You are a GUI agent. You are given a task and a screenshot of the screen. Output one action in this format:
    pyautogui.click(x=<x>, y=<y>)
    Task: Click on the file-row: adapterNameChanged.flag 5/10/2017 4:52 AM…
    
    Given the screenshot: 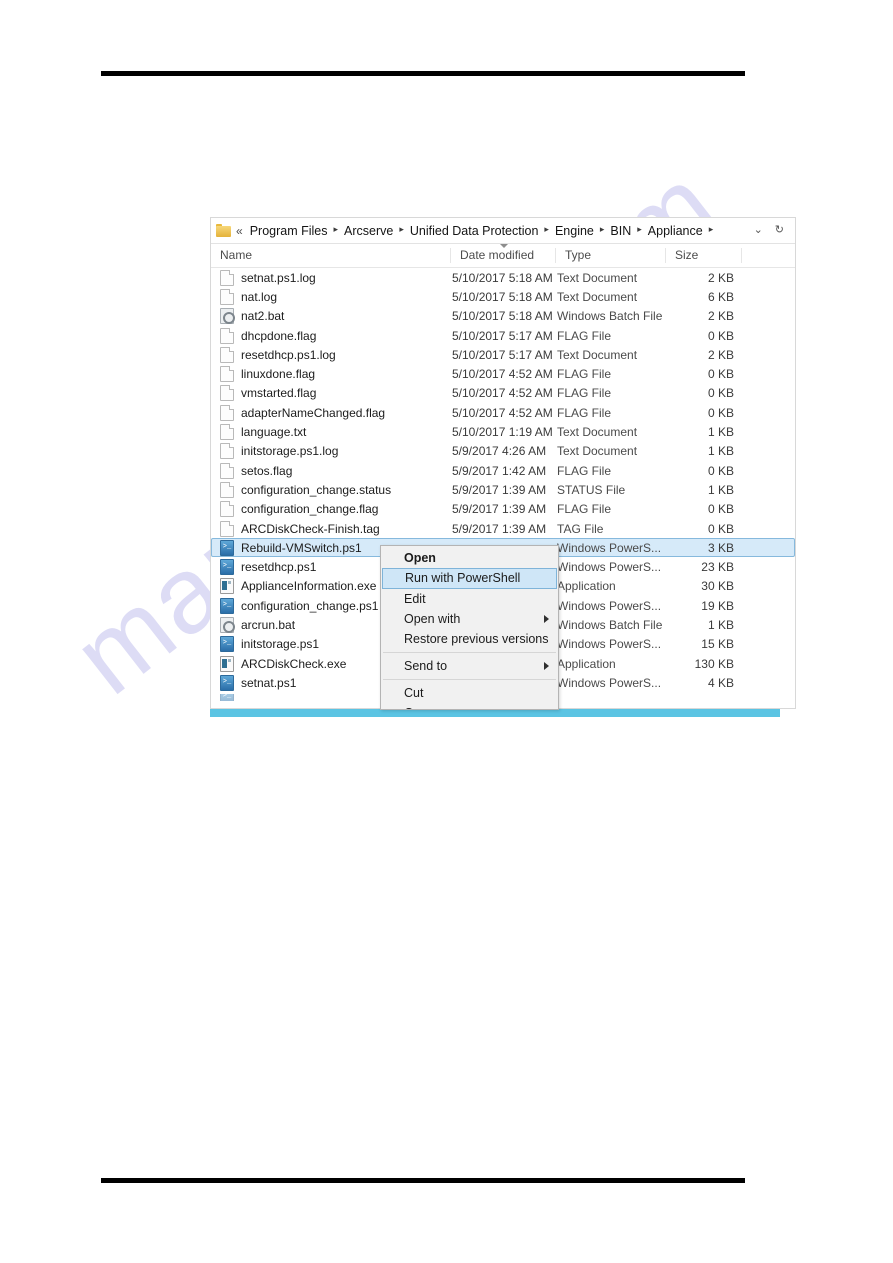 What is the action you would take?
    pyautogui.click(x=503, y=412)
    